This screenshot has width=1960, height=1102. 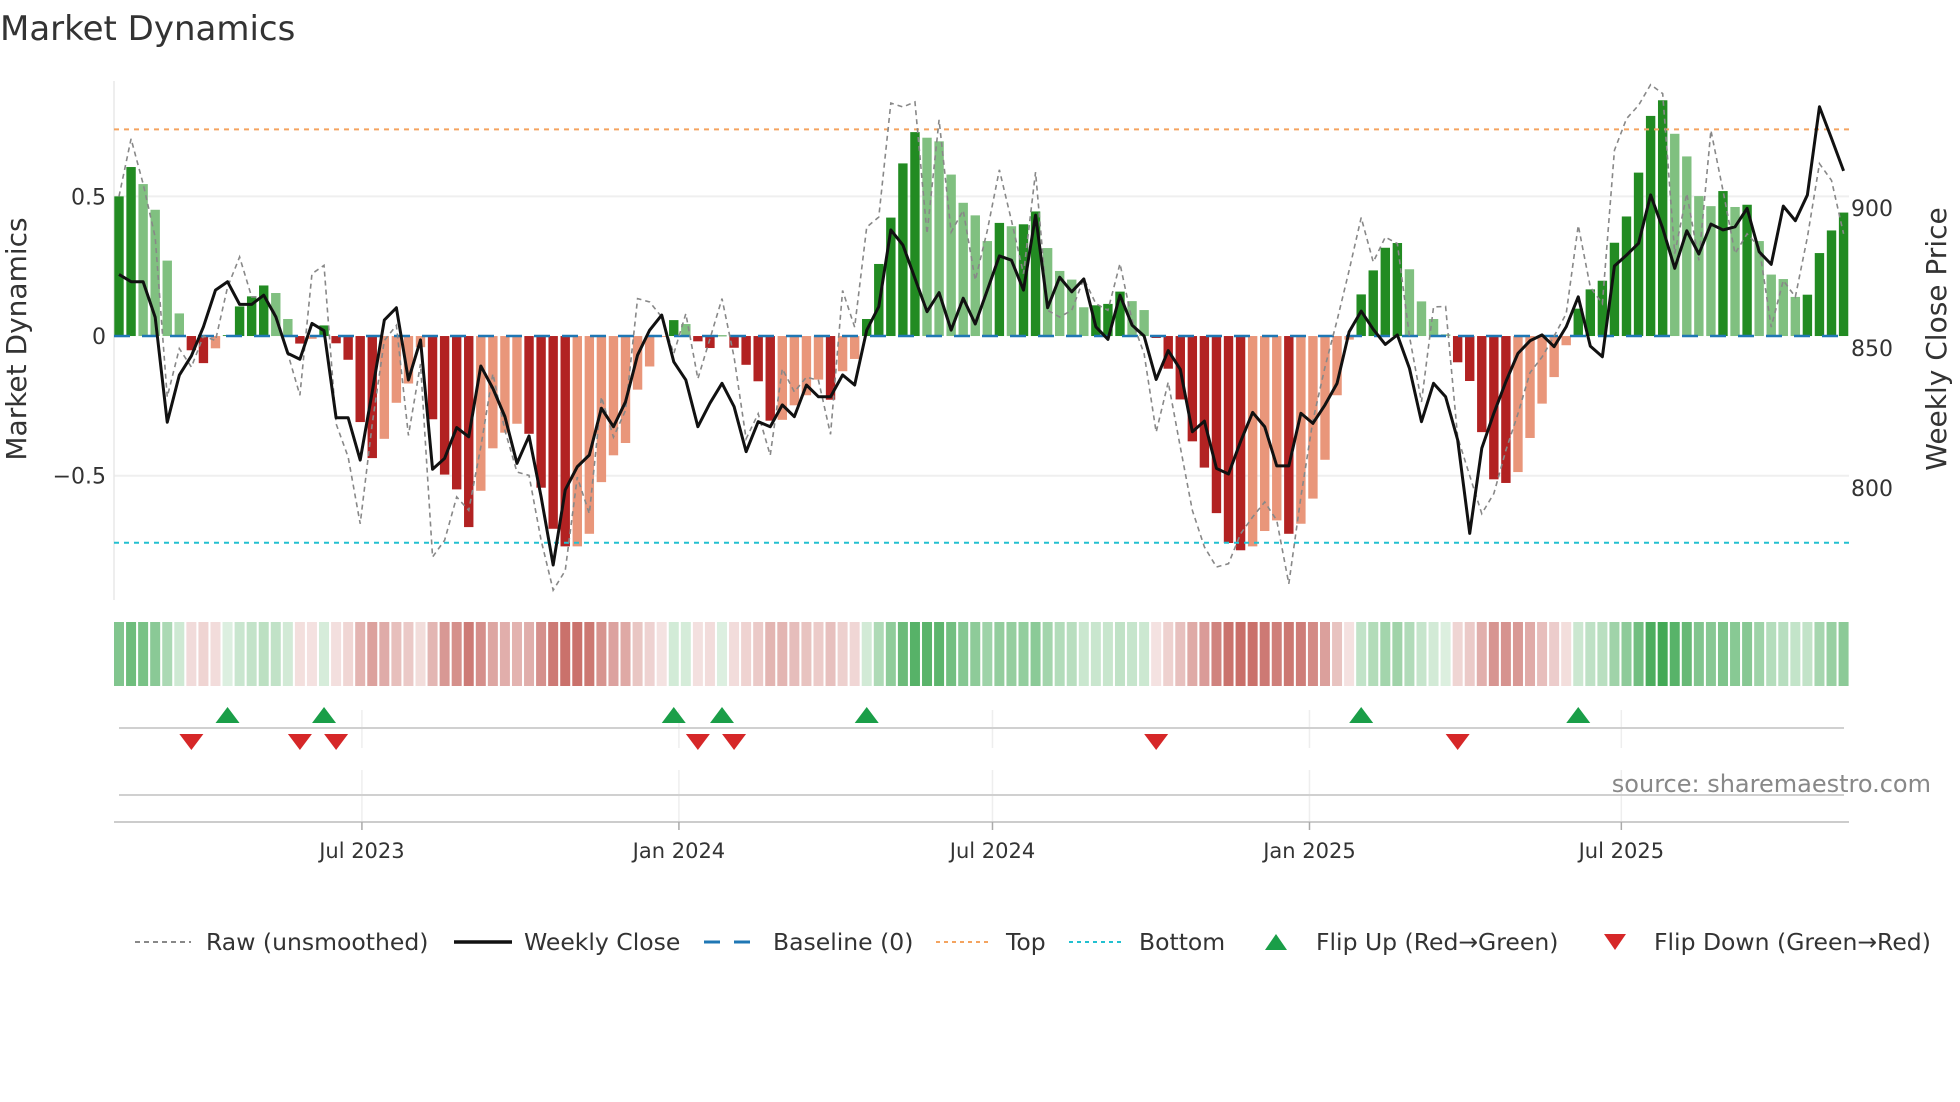 I want to click on legend-close-swatch, so click(x=483, y=942).